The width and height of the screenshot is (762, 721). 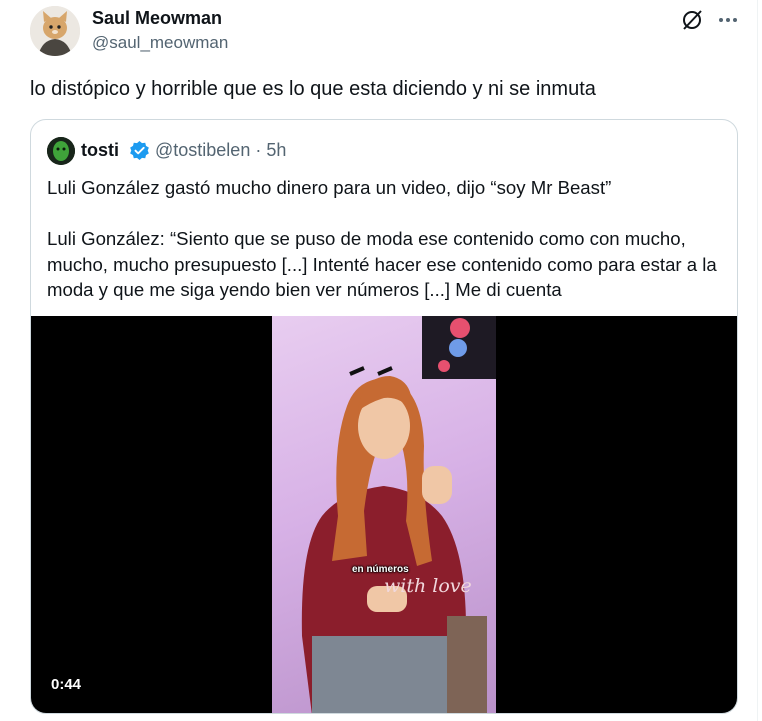 I want to click on quoted-author-name: tosti, so click(x=100, y=150).